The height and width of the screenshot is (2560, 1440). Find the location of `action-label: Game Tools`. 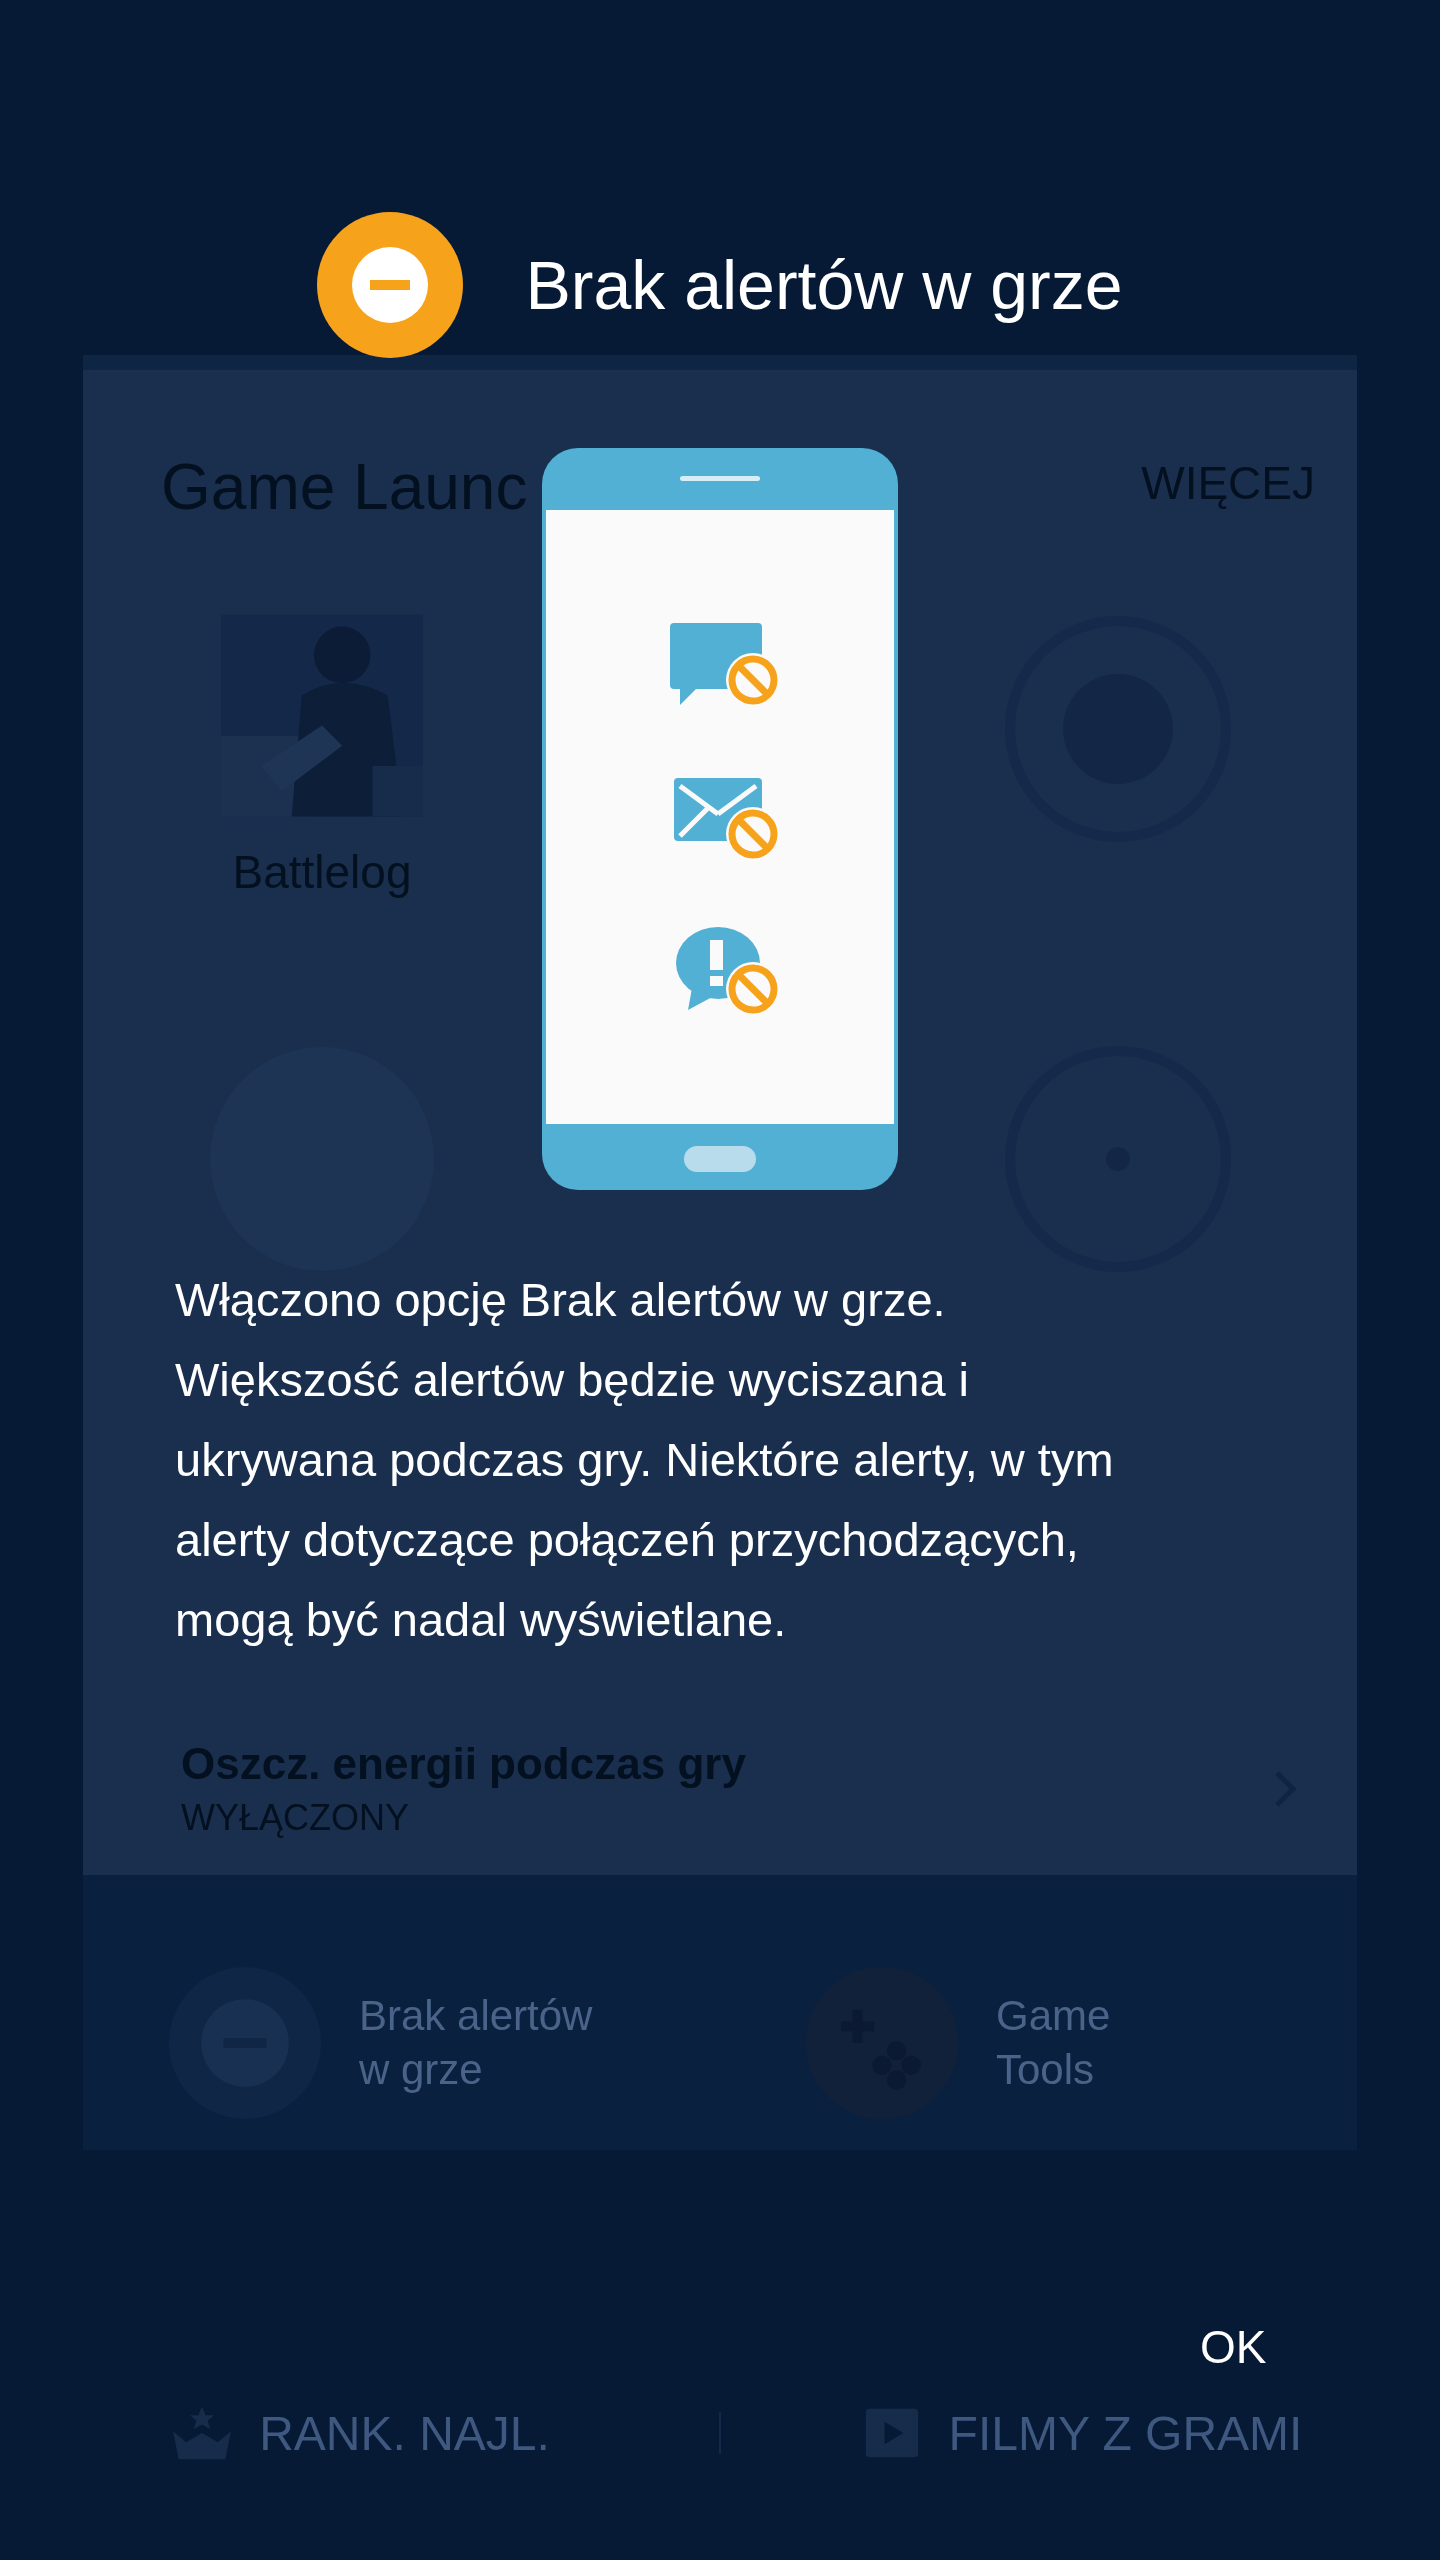

action-label: Game Tools is located at coordinates (1053, 2042).